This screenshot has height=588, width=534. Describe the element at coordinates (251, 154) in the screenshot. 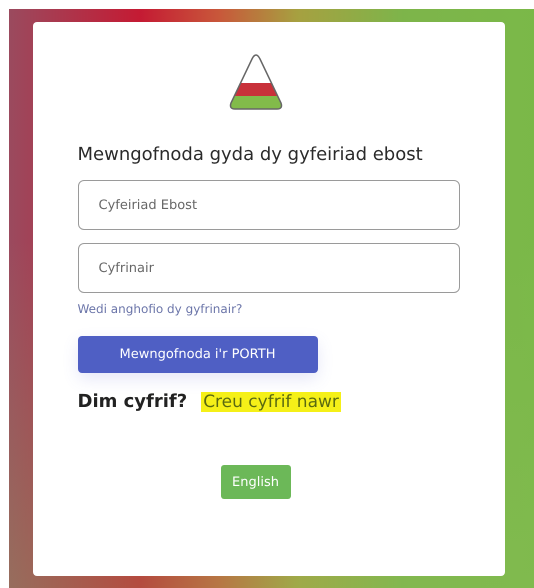

I see `login-heading: Mewngofnoda gyda dy gyfeiriad ebost` at that location.